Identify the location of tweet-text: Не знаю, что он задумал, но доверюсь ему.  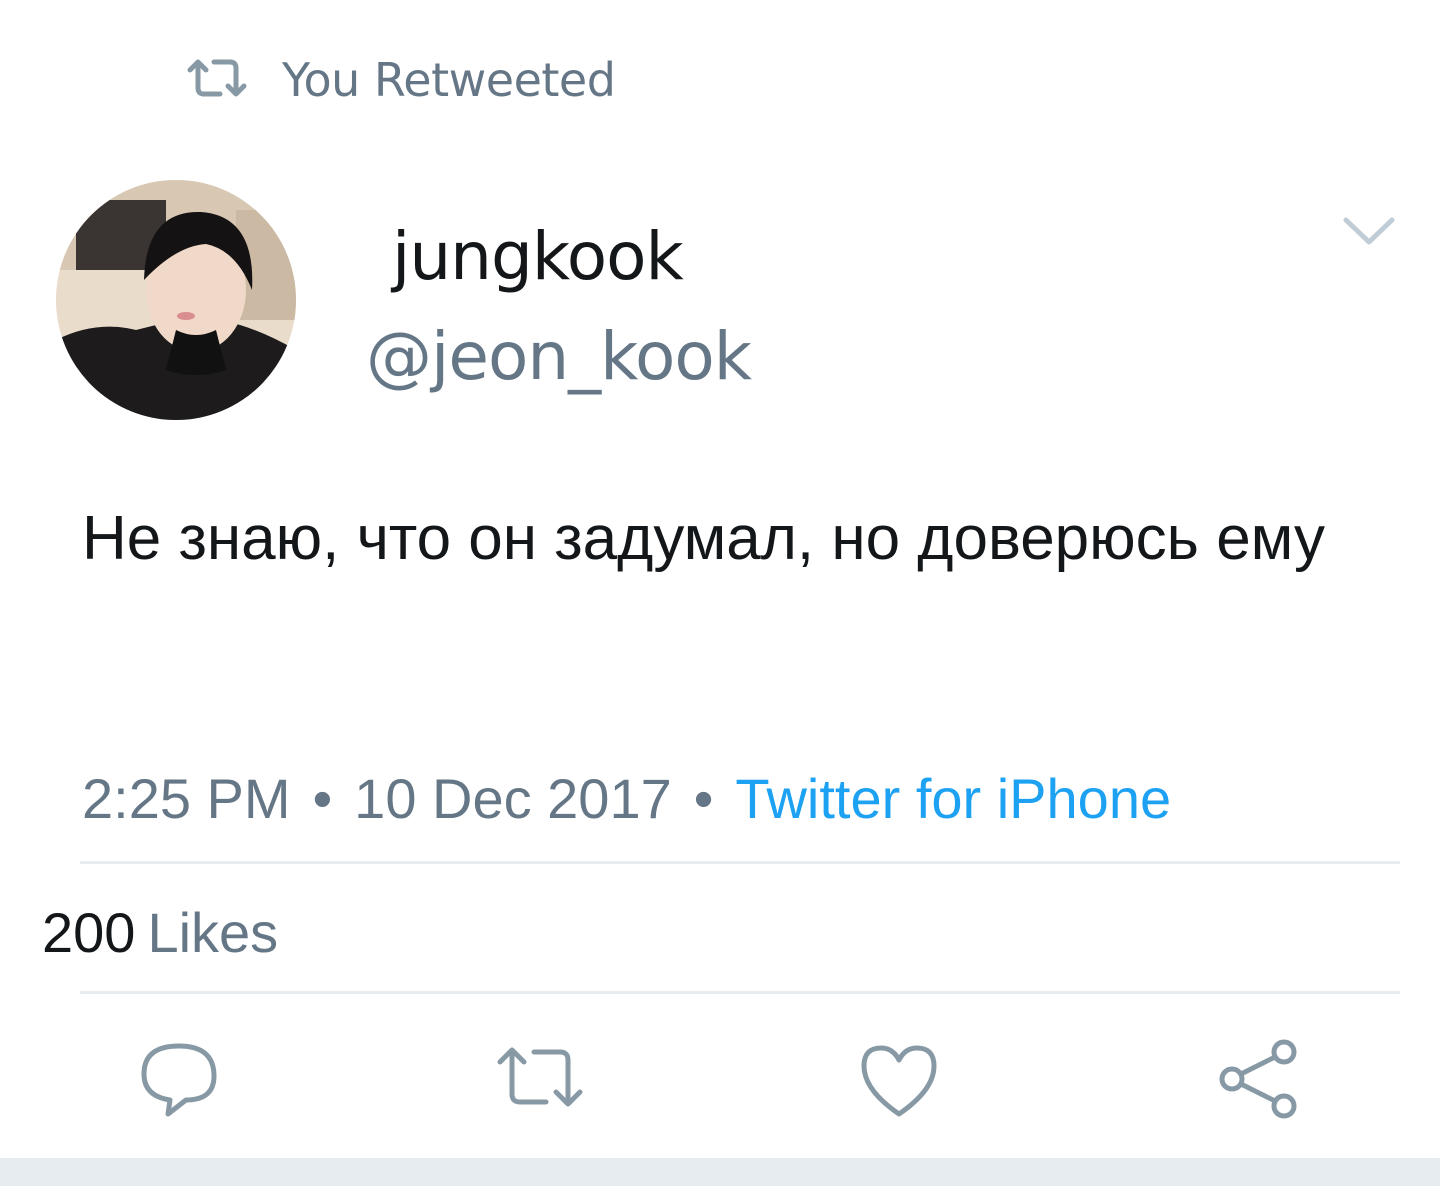
(703, 538).